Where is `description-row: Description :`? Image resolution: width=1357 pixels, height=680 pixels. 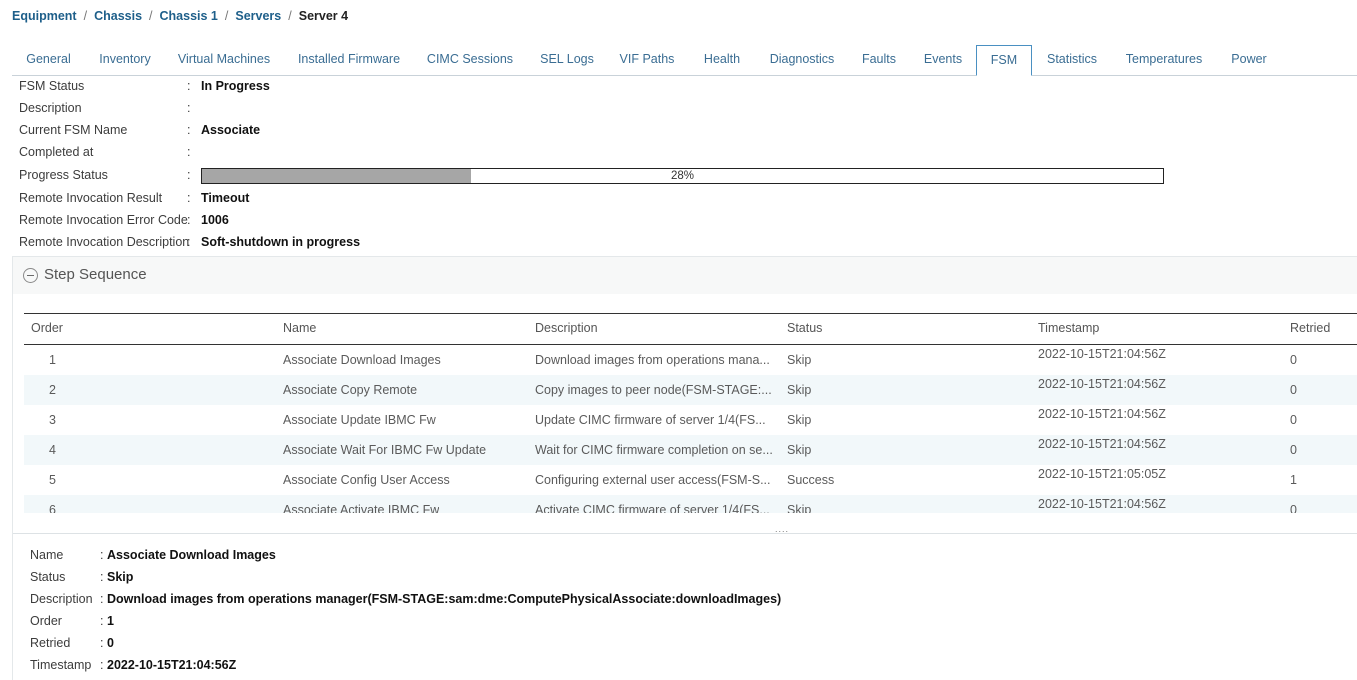 description-row: Description : is located at coordinates (110, 108).